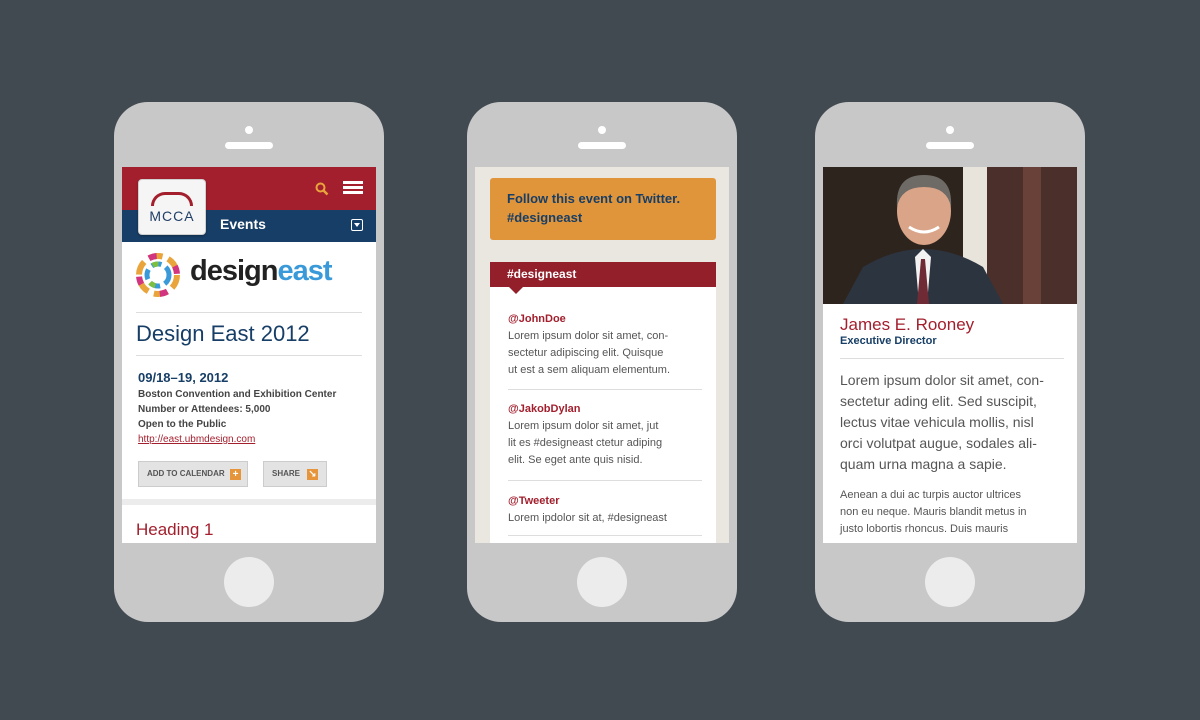  Describe the element at coordinates (175, 529) in the screenshot. I see `section-heading: Heading 1` at that location.